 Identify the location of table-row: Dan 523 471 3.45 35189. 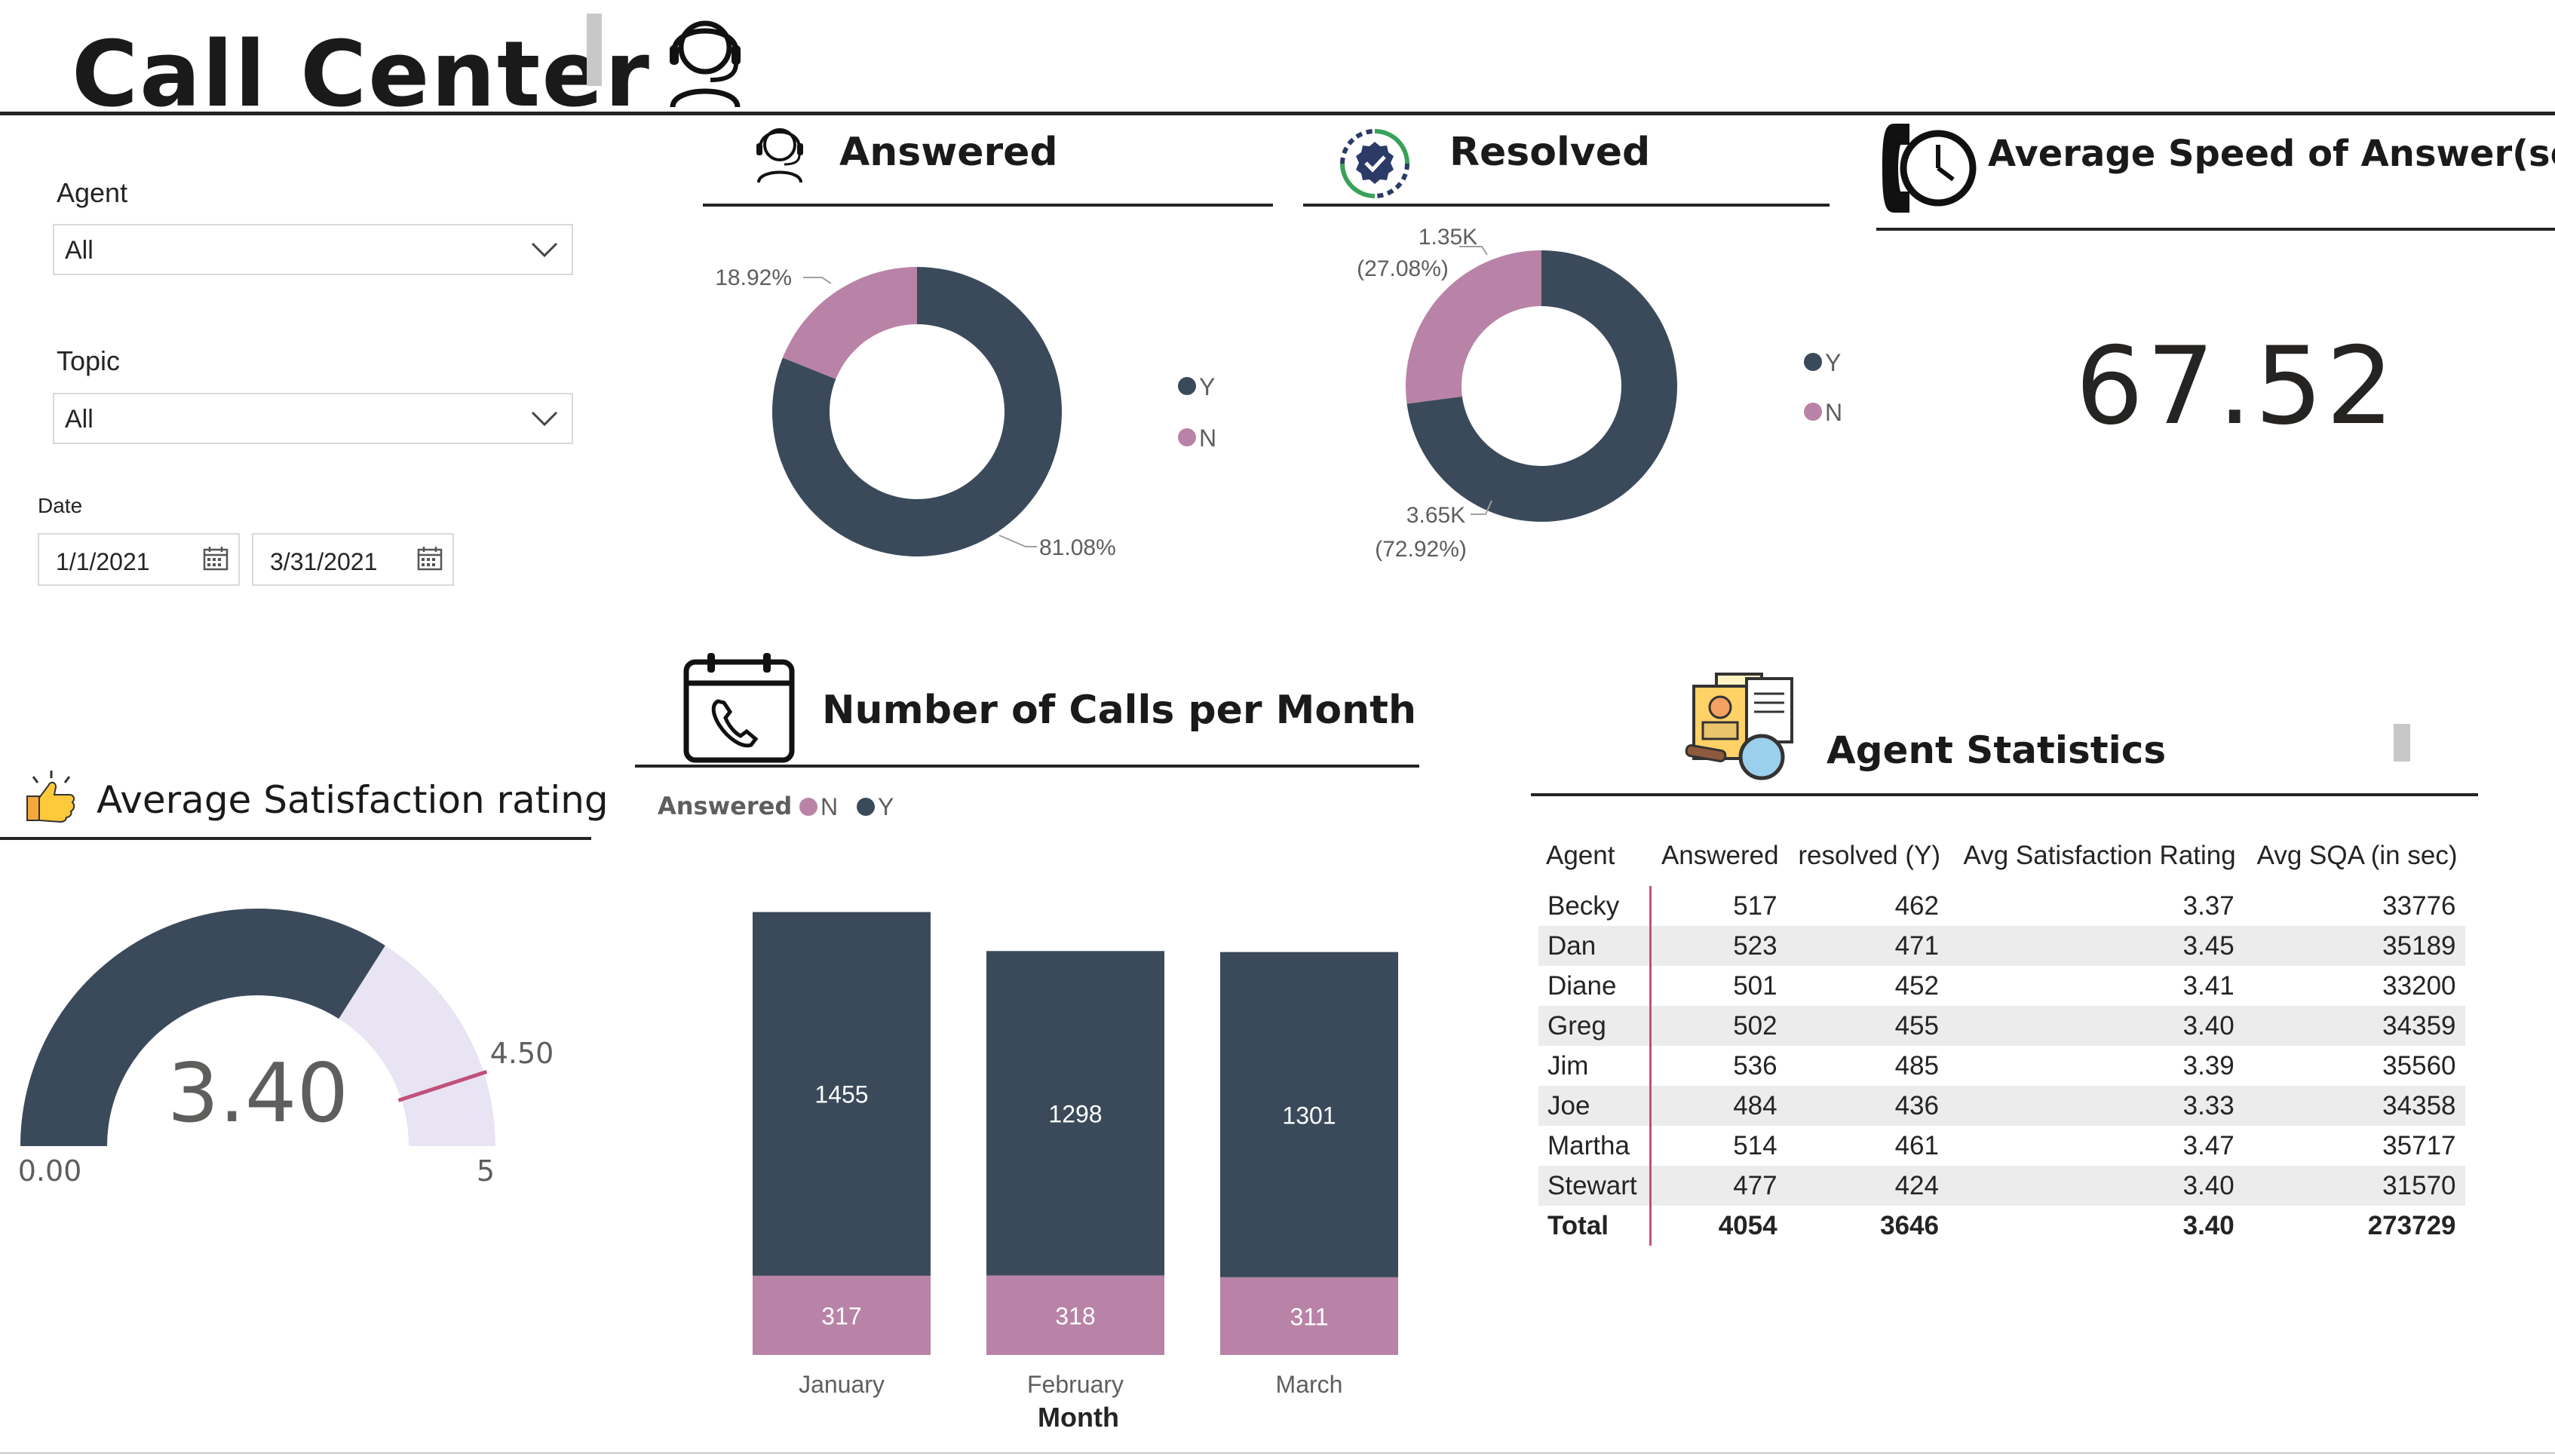
(2002, 946).